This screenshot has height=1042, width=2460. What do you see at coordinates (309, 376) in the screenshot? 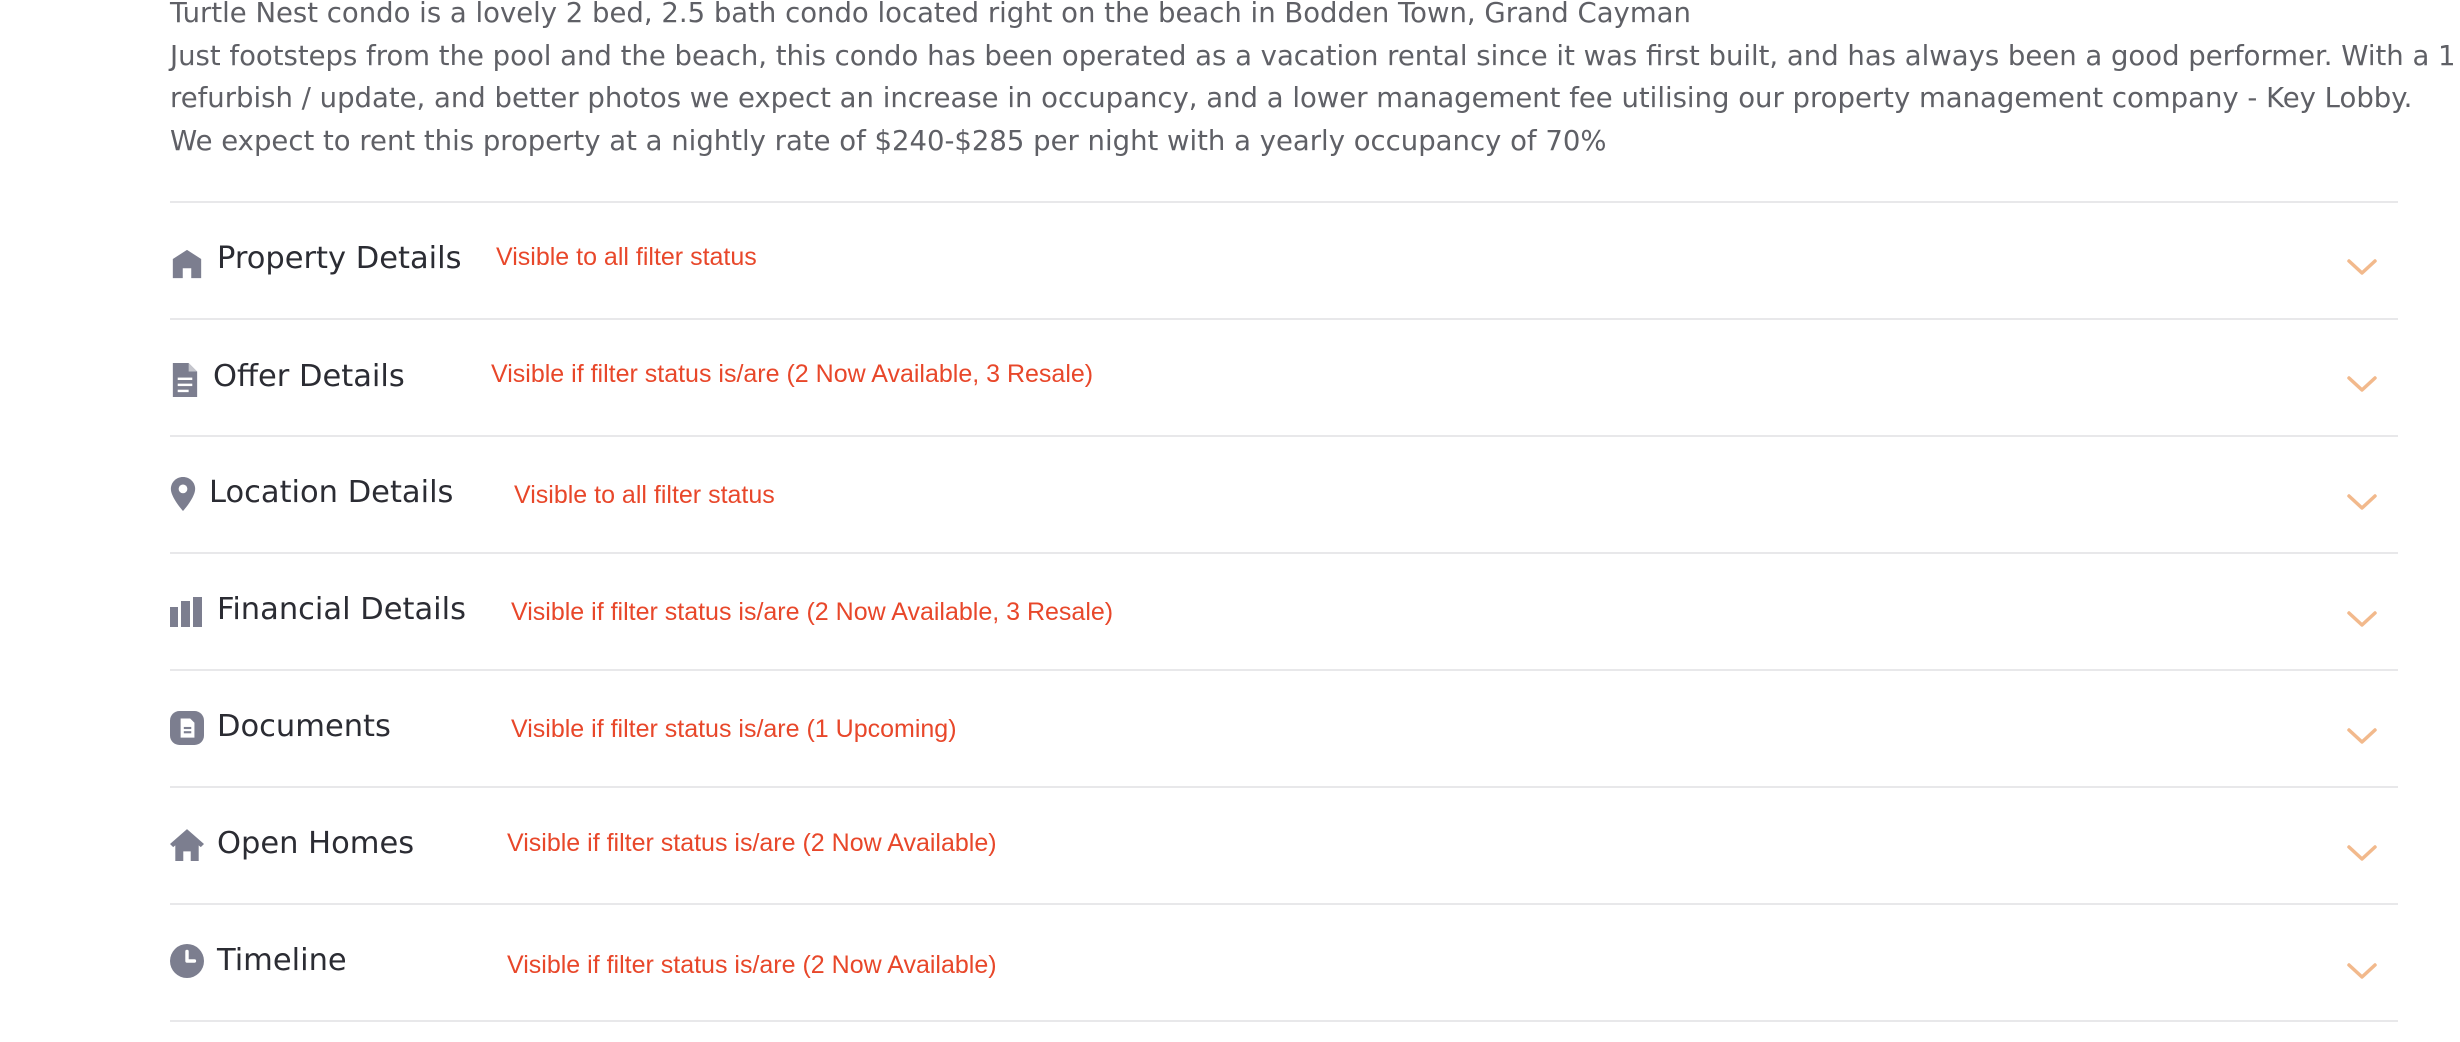
I see `section-title: Offer Details` at bounding box center [309, 376].